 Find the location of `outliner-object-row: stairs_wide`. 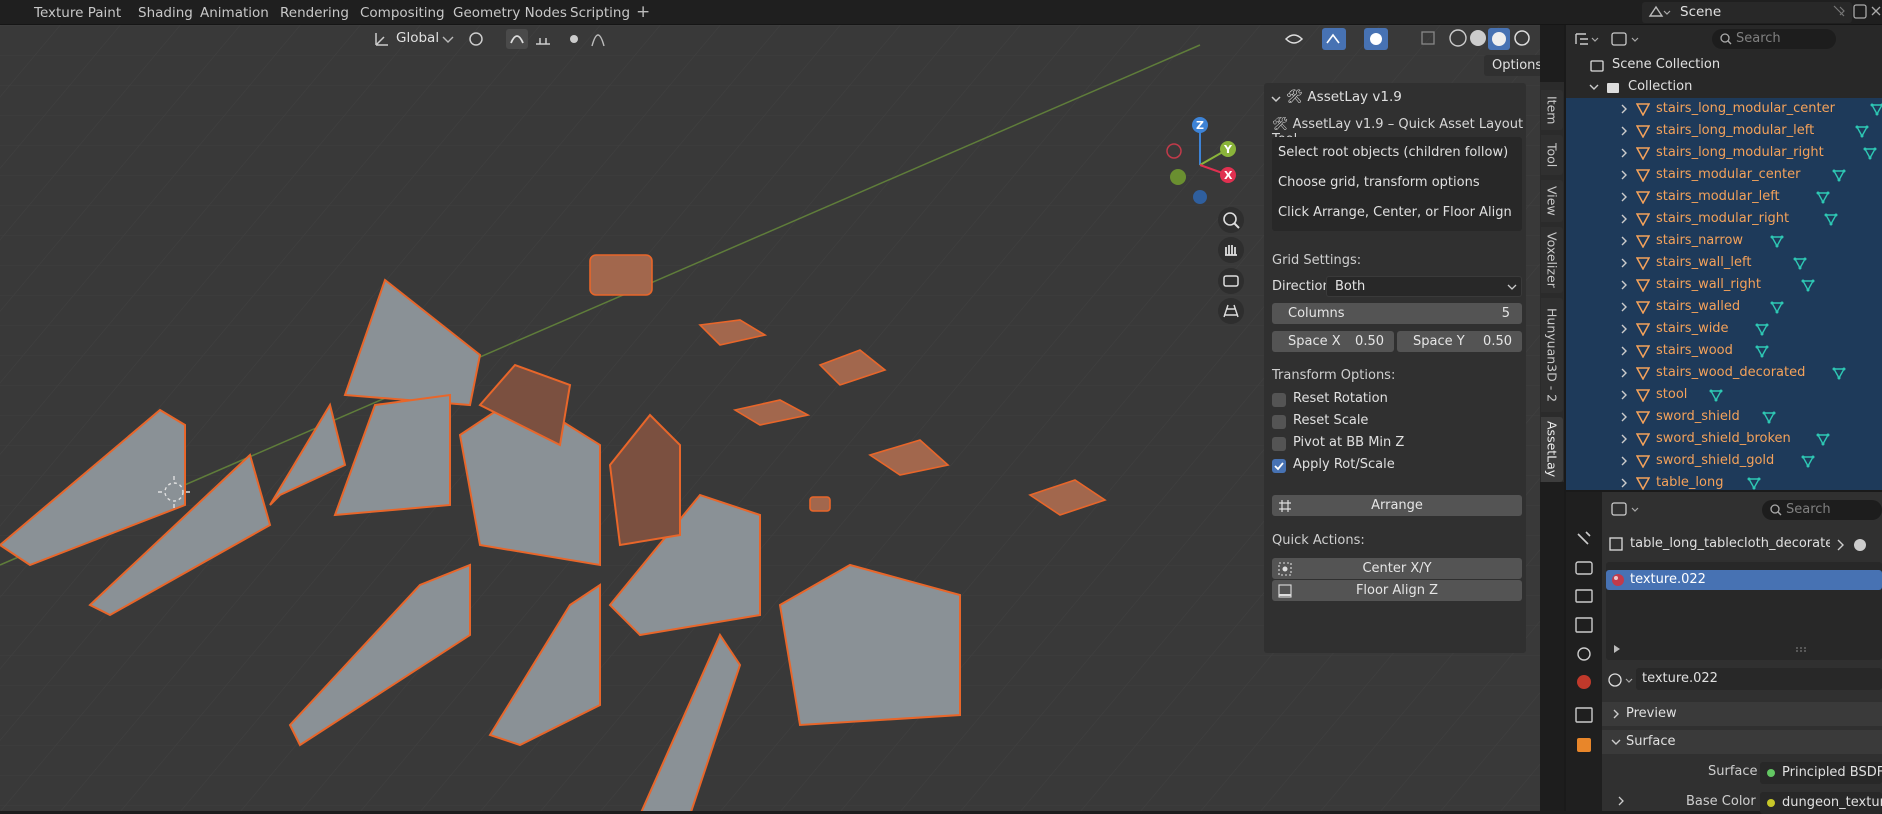

outliner-object-row: stairs_wide is located at coordinates (1724, 329).